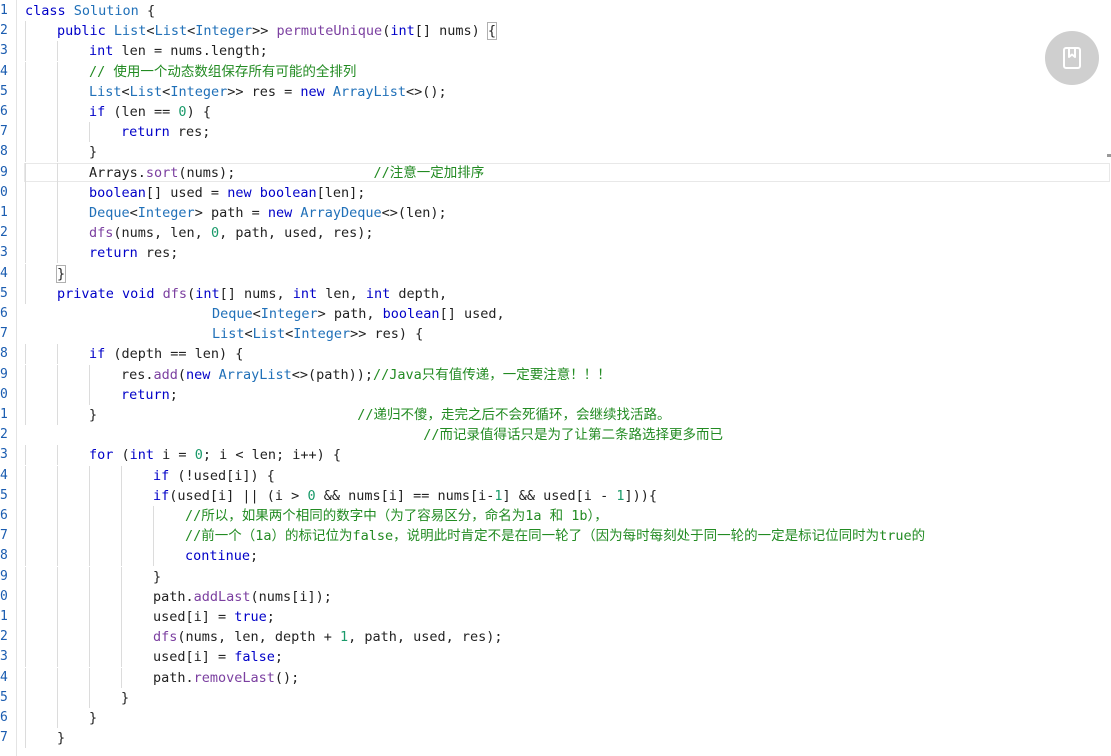  Describe the element at coordinates (550, 475) in the screenshot. I see `code-line: if (!used[i]) {` at that location.